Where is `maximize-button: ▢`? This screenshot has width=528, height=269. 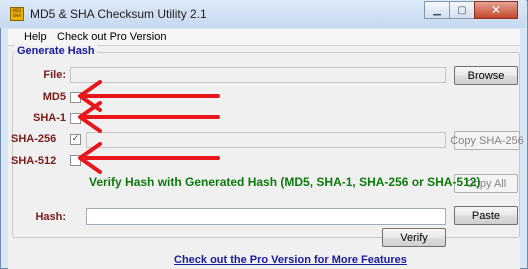
maximize-button: ▢ is located at coordinates (462, 10).